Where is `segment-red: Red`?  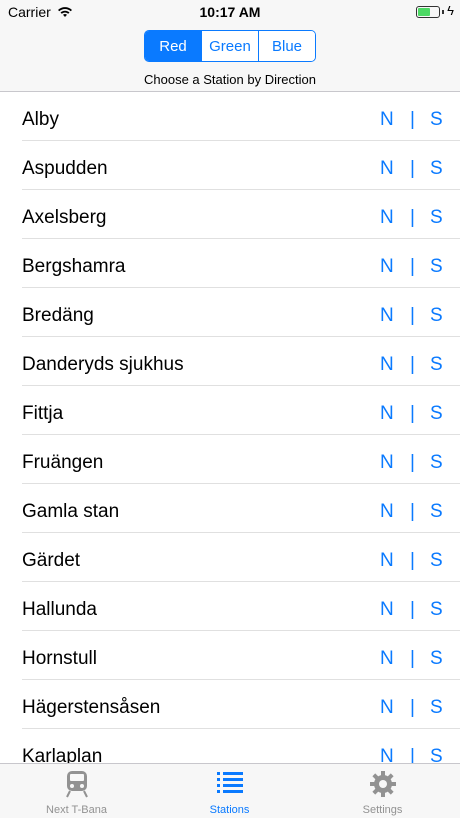 segment-red: Red is located at coordinates (173, 46).